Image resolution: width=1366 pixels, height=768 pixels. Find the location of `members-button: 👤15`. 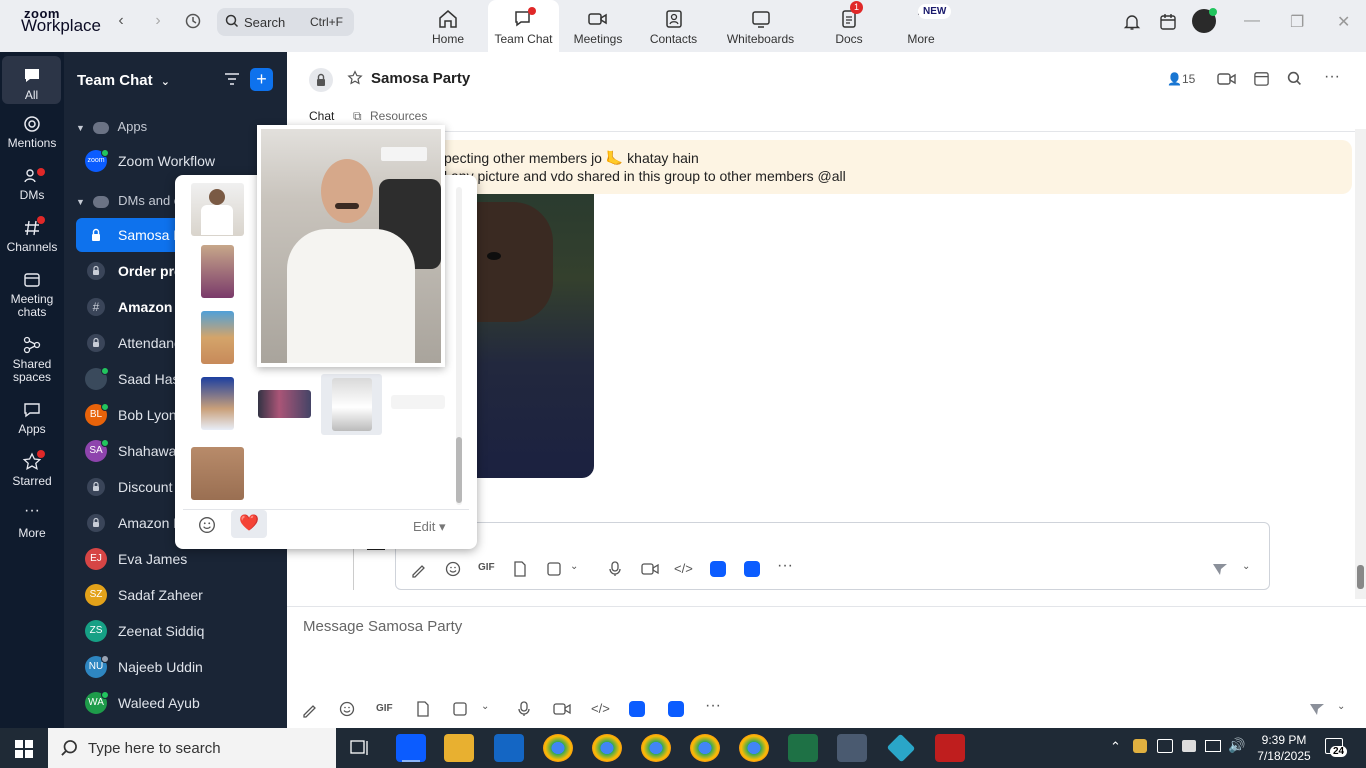

members-button: 👤15 is located at coordinates (1181, 79).